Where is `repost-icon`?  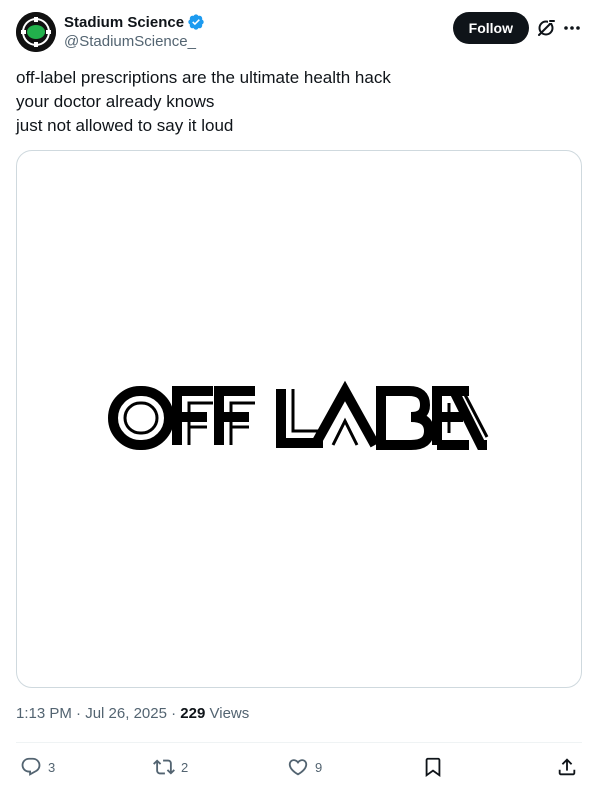
repost-icon is located at coordinates (164, 767).